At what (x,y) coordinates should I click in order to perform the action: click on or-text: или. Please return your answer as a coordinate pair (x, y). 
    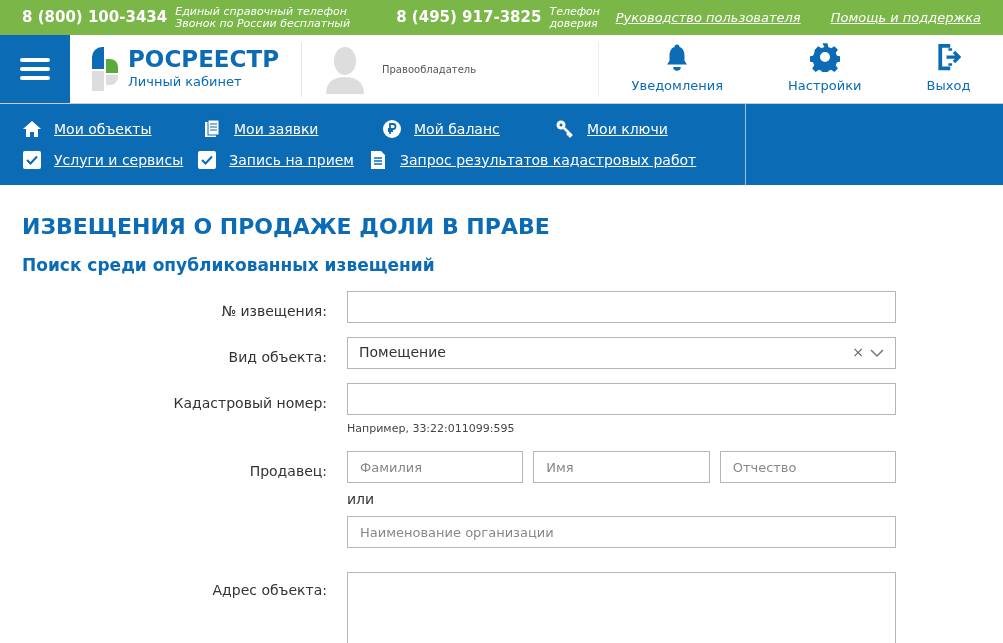
    Looking at the image, I should click on (361, 499).